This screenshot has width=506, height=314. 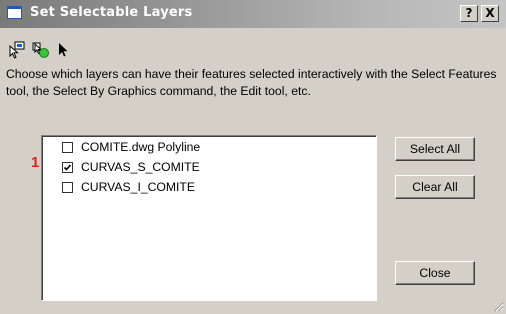 I want to click on window-title: Set Selectable Layers, so click(x=111, y=12).